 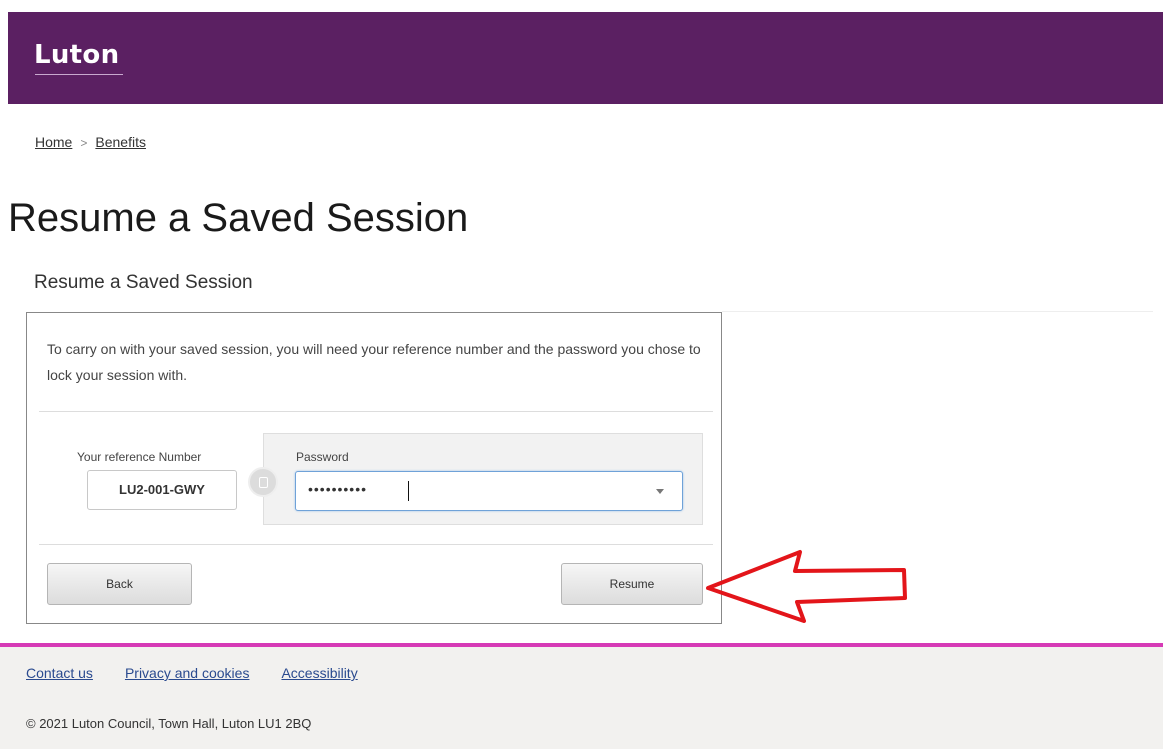 I want to click on reference-label: Your reference Number, so click(x=139, y=457).